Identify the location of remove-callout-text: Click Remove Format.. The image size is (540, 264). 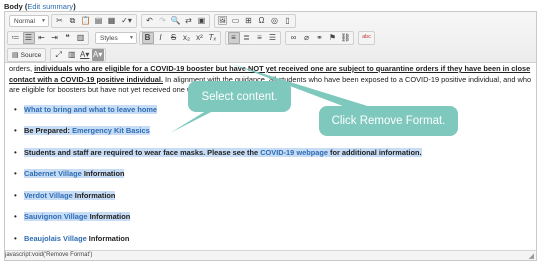
(388, 121).